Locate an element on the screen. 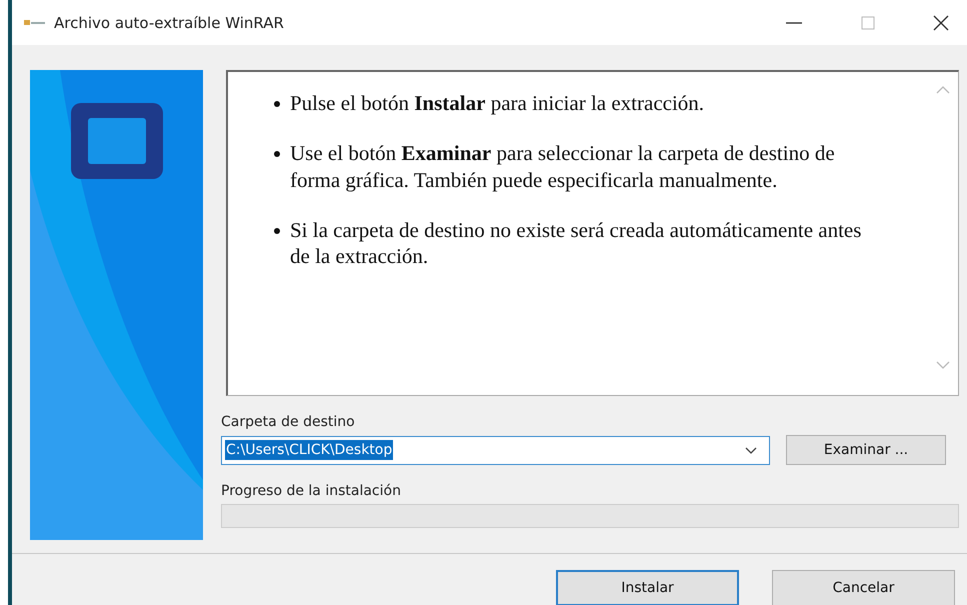 This screenshot has width=967, height=605. instruction-text: Si la carpeta de destino no existe será creada automáticamente antes de la extracción. is located at coordinates (576, 243).